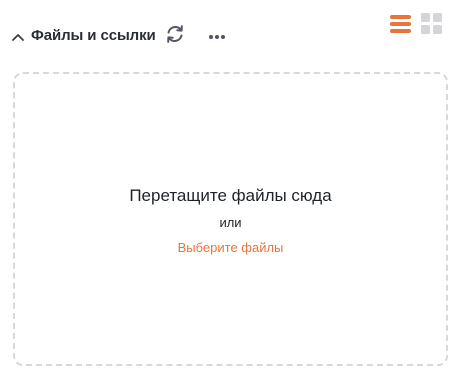 Image resolution: width=461 pixels, height=378 pixels. What do you see at coordinates (231, 248) in the screenshot?
I see `select-files-link: Выберите файлы` at bounding box center [231, 248].